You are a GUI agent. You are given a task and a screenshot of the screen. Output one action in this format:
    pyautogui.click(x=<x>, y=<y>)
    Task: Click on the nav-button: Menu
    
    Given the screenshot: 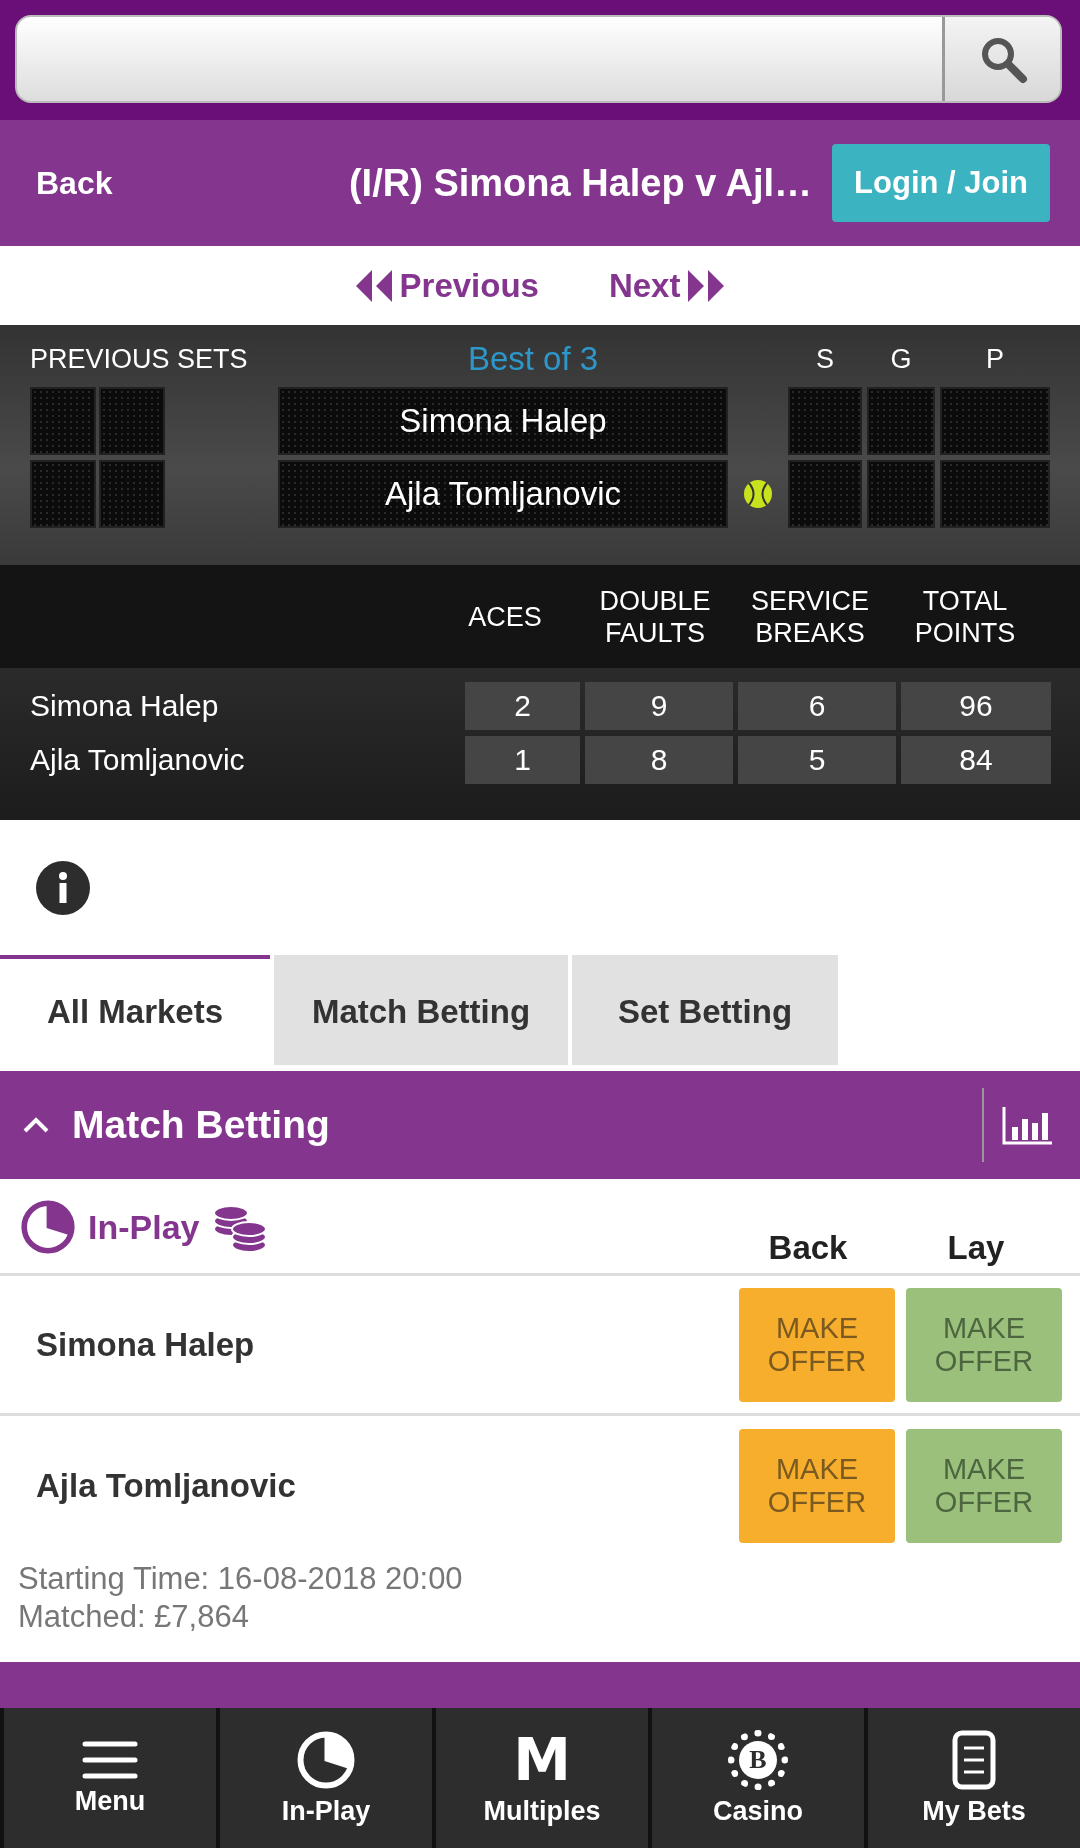 What is the action you would take?
    pyautogui.click(x=110, y=1778)
    